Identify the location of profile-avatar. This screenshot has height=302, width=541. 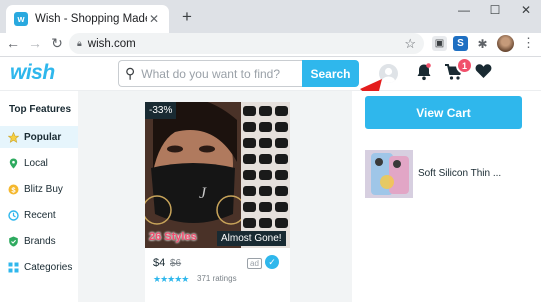
(505, 43).